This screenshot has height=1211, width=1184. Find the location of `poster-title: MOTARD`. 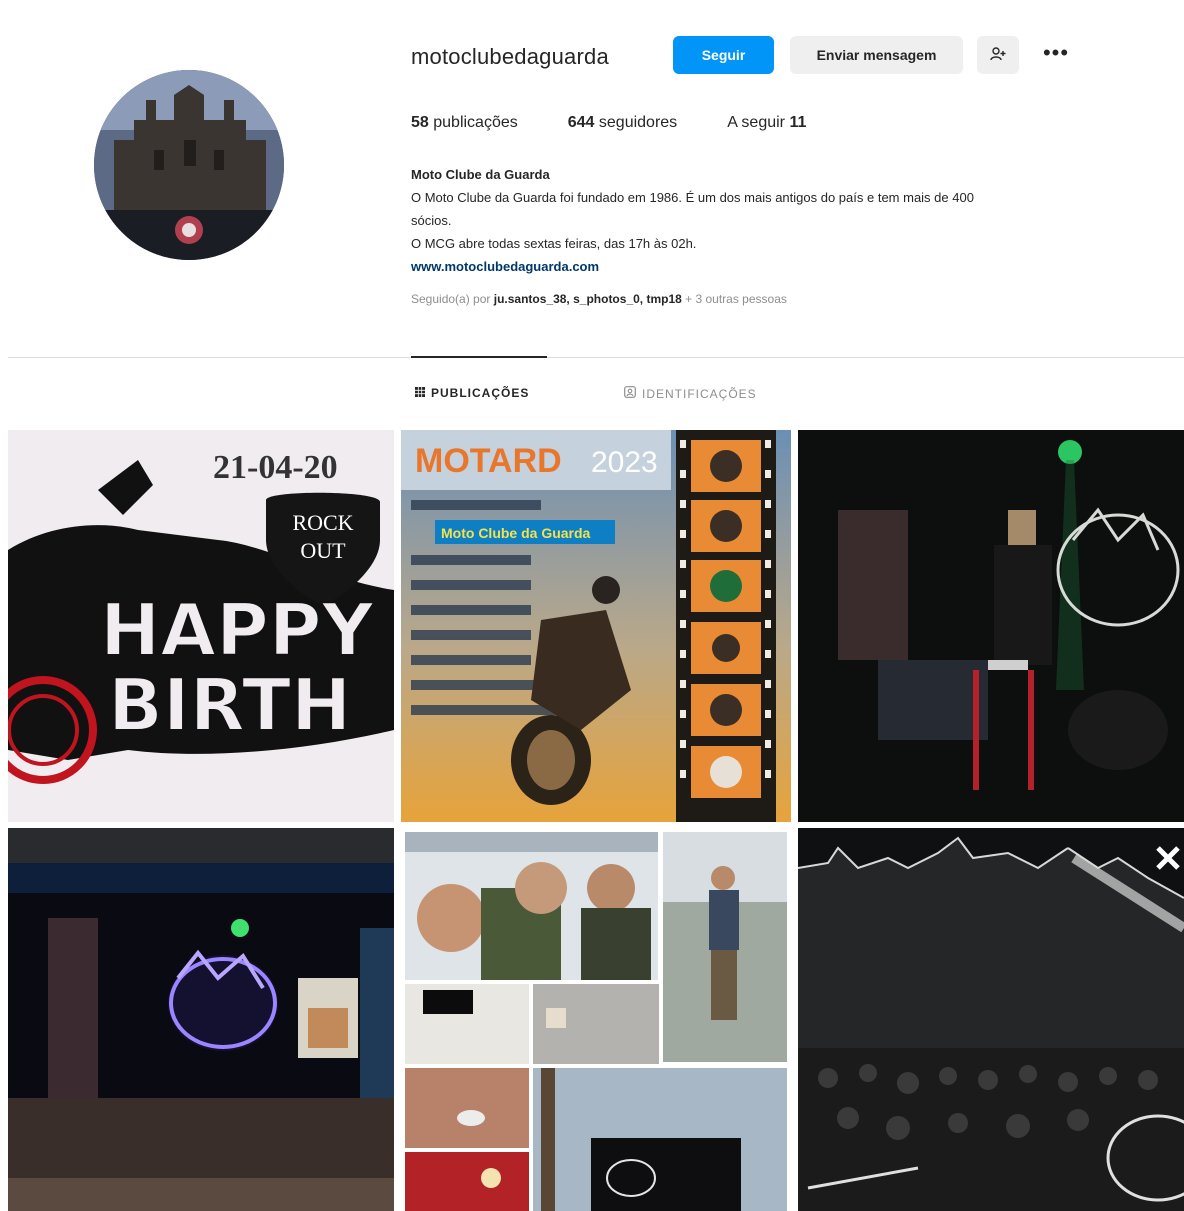

poster-title: MOTARD is located at coordinates (488, 461).